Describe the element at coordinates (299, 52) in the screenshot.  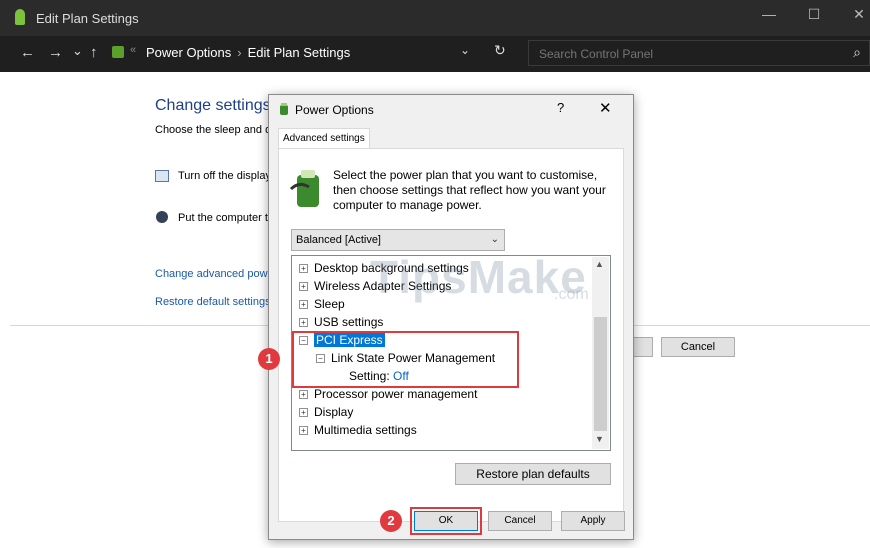
I see `breadcrumb-edit-plan: Edit Plan Settings` at that location.